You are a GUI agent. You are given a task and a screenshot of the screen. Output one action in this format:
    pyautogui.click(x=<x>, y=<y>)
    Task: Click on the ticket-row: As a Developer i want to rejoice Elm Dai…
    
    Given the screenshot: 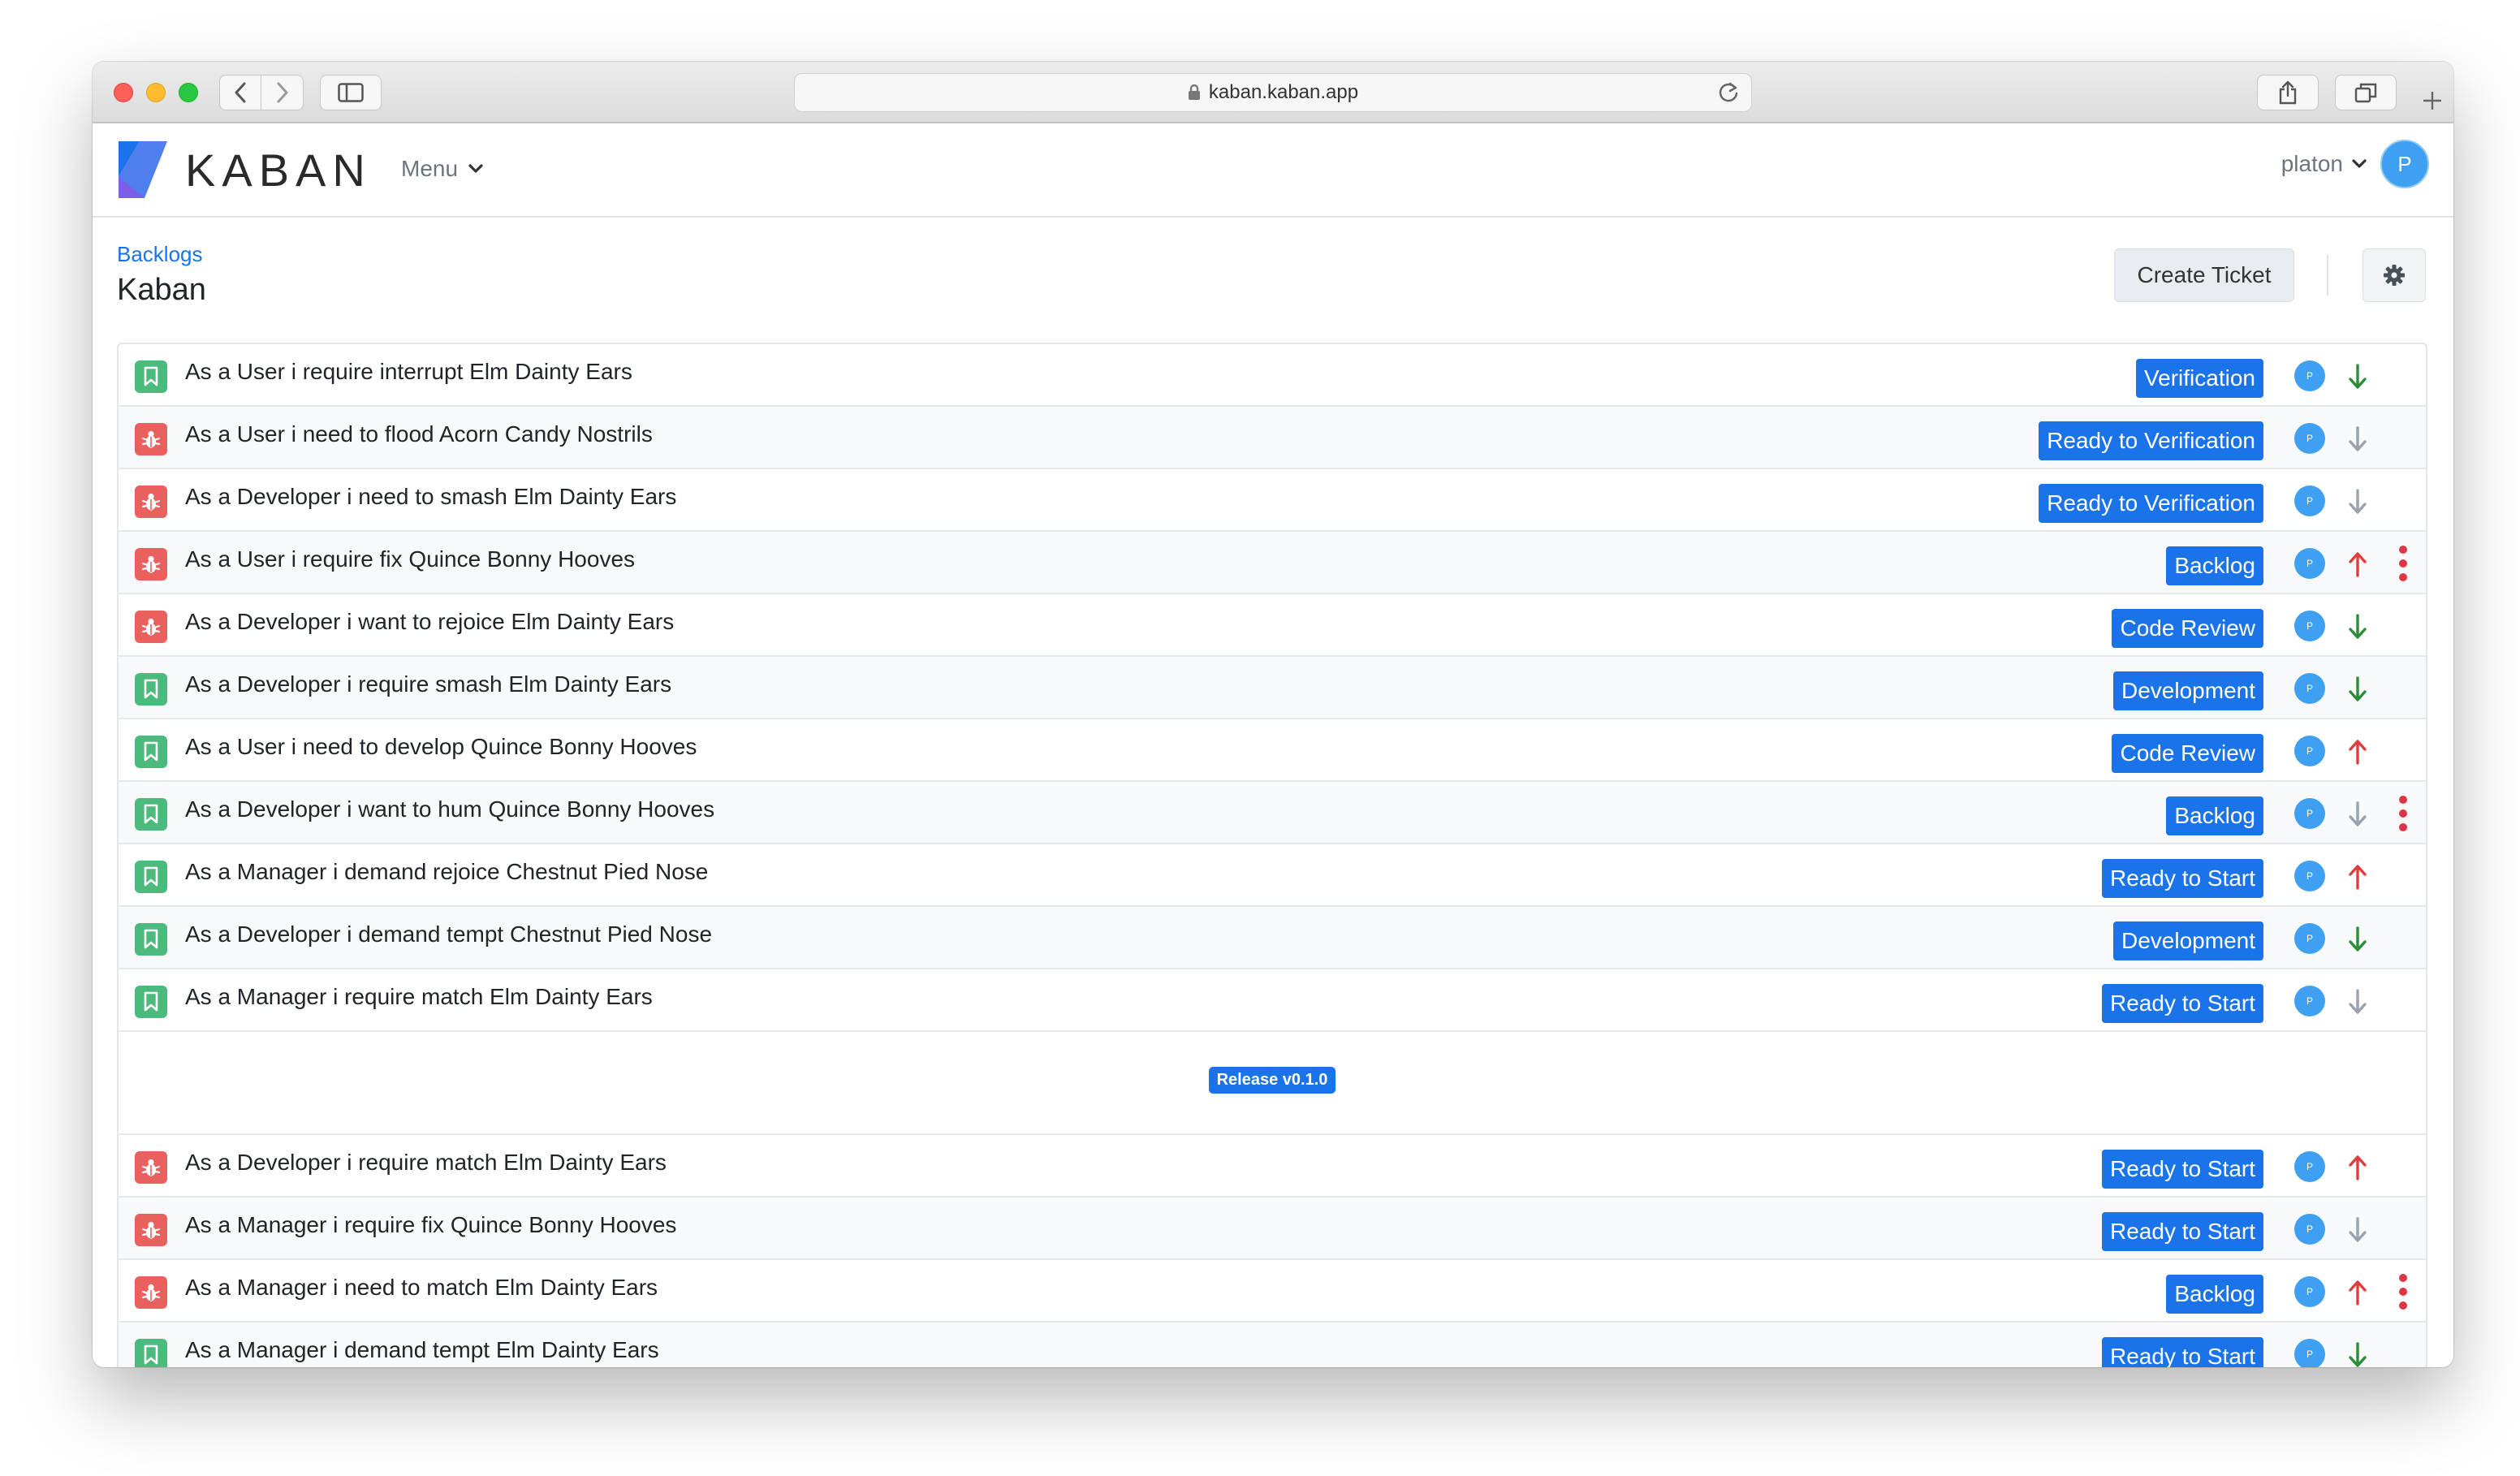 What is the action you would take?
    pyautogui.click(x=1273, y=625)
    